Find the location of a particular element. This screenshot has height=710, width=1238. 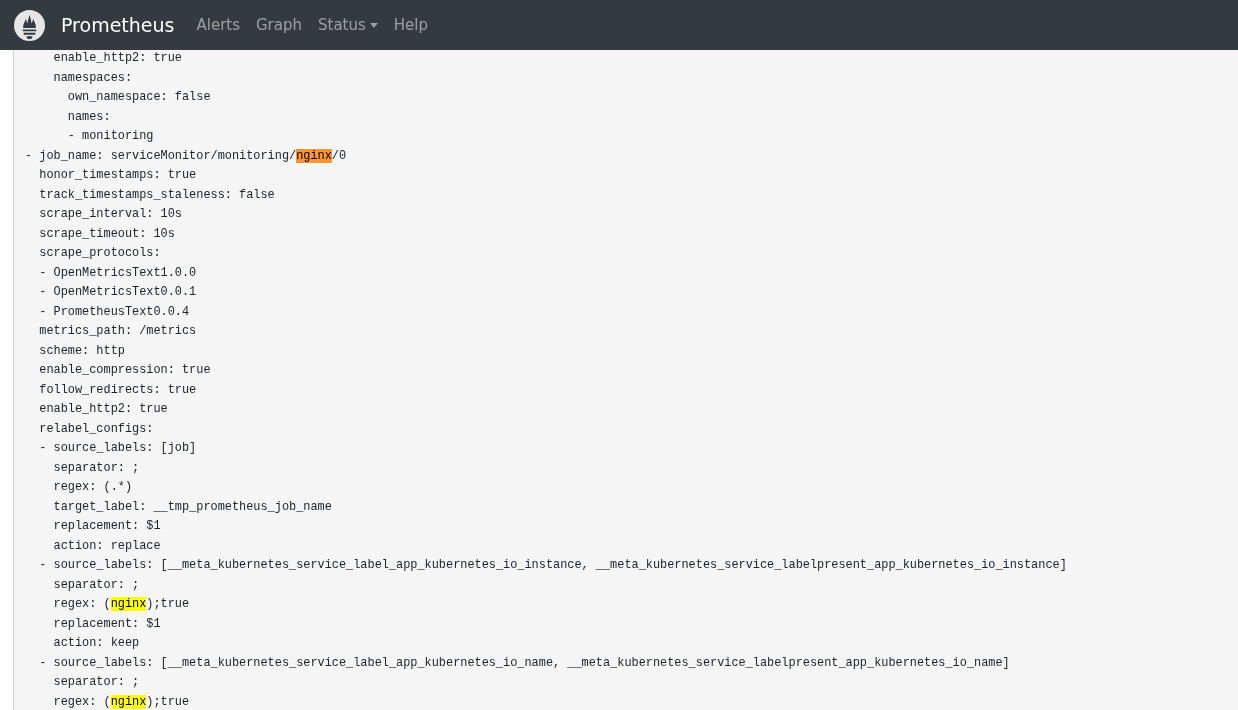

flame-logo-icon is located at coordinates (29, 25).